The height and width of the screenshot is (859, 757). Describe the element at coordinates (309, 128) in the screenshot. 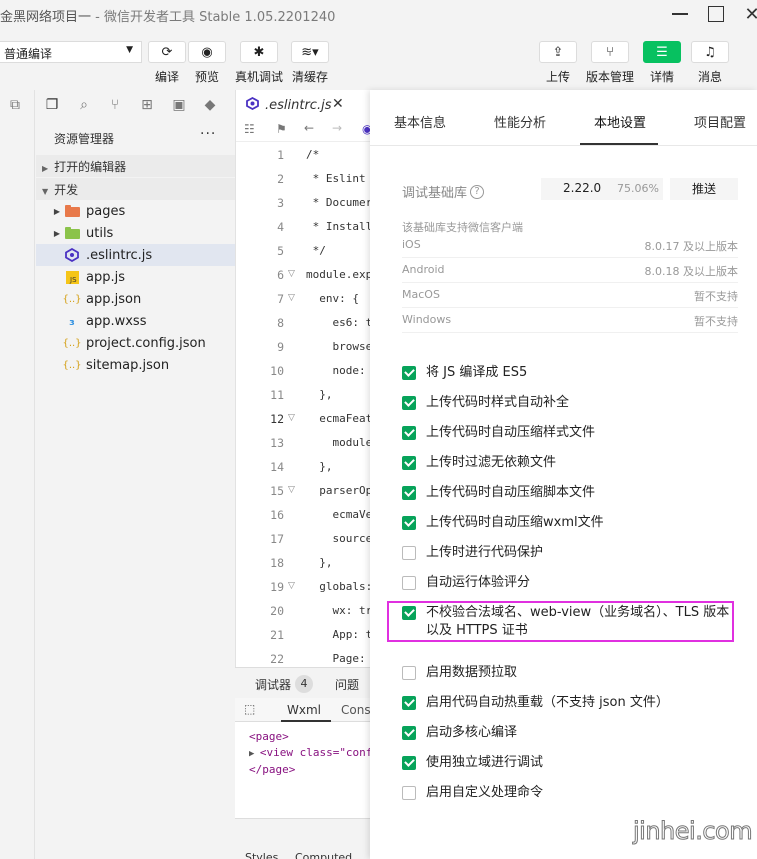

I see `back-arrow-icon: ←` at that location.